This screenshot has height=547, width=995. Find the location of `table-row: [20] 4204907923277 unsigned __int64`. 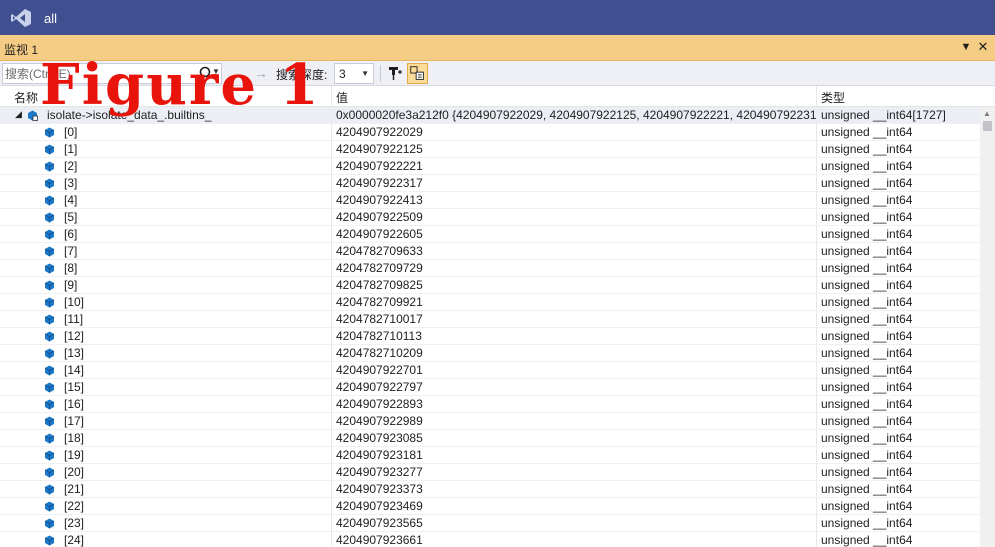

table-row: [20] 4204907923277 unsigned __int64 is located at coordinates (490, 472).